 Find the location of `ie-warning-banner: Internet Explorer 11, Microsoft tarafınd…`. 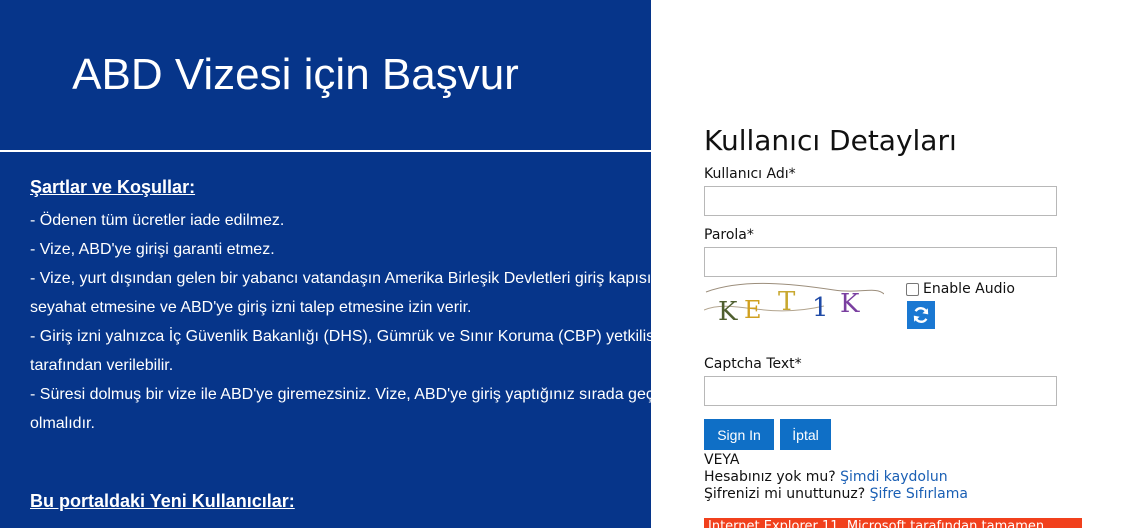

ie-warning-banner: Internet Explorer 11, Microsoft tarafınd… is located at coordinates (893, 523).